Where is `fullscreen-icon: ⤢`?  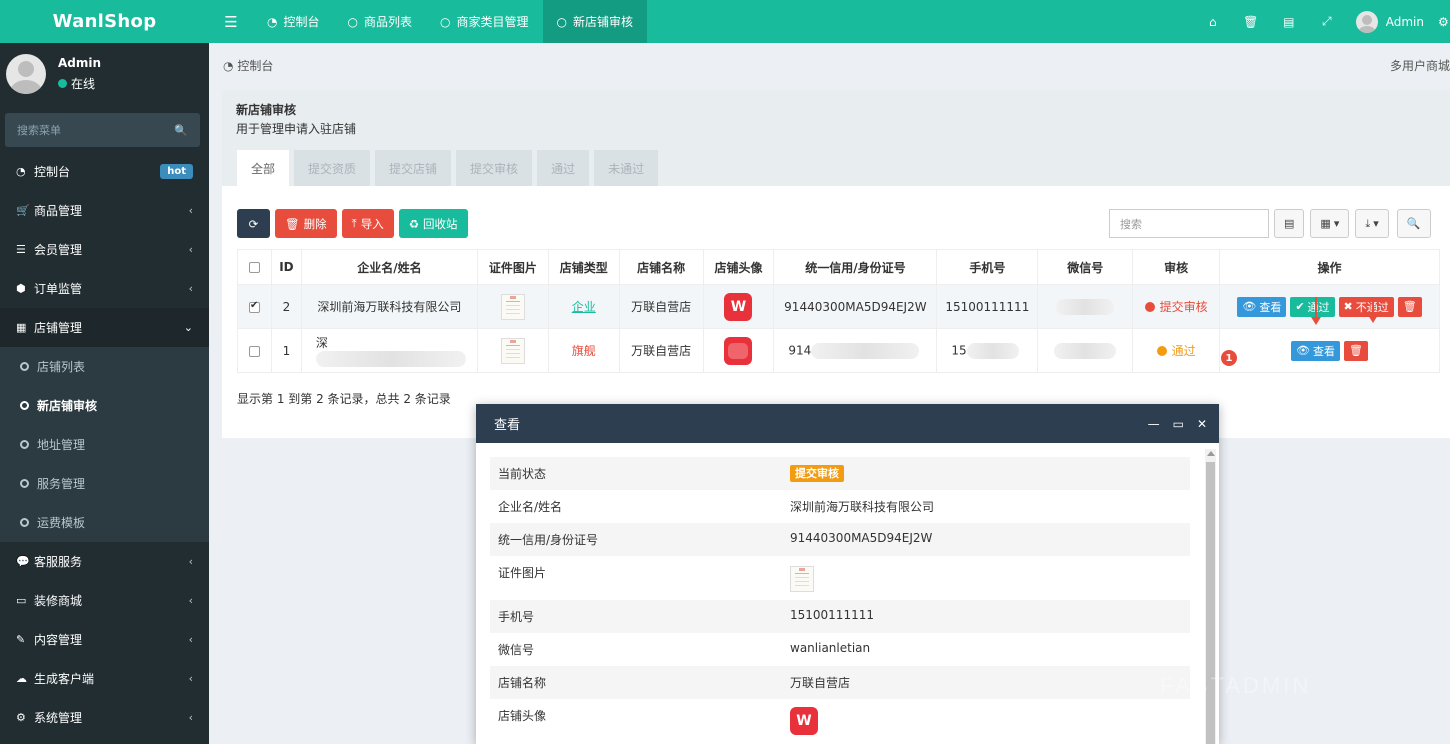
fullscreen-icon: ⤢ is located at coordinates (1327, 21).